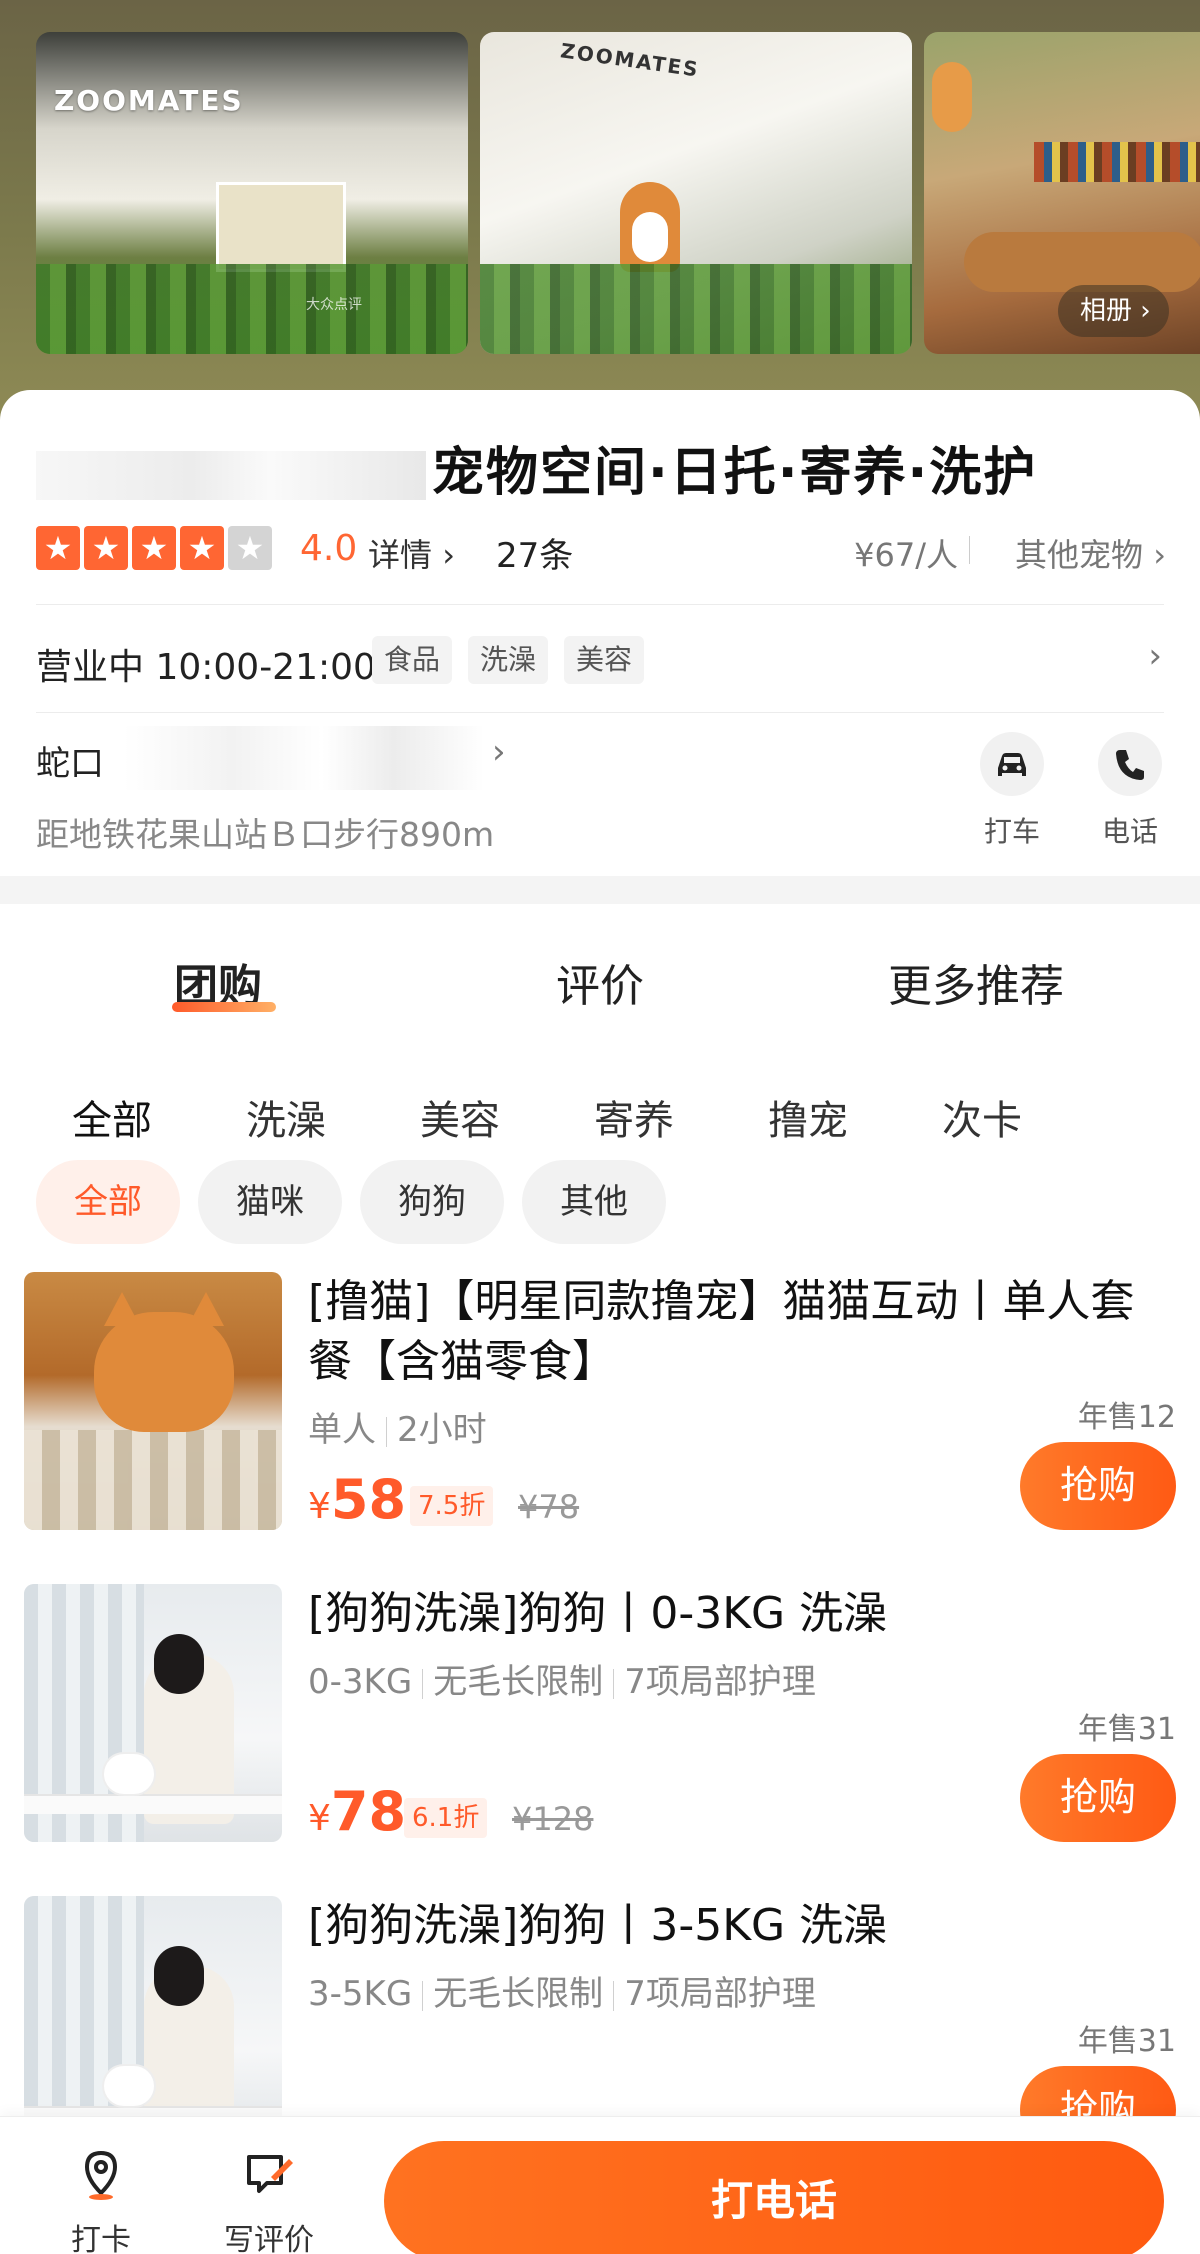 This screenshot has height=2254, width=1200. What do you see at coordinates (112, 1117) in the screenshot?
I see `category-all: 全部` at bounding box center [112, 1117].